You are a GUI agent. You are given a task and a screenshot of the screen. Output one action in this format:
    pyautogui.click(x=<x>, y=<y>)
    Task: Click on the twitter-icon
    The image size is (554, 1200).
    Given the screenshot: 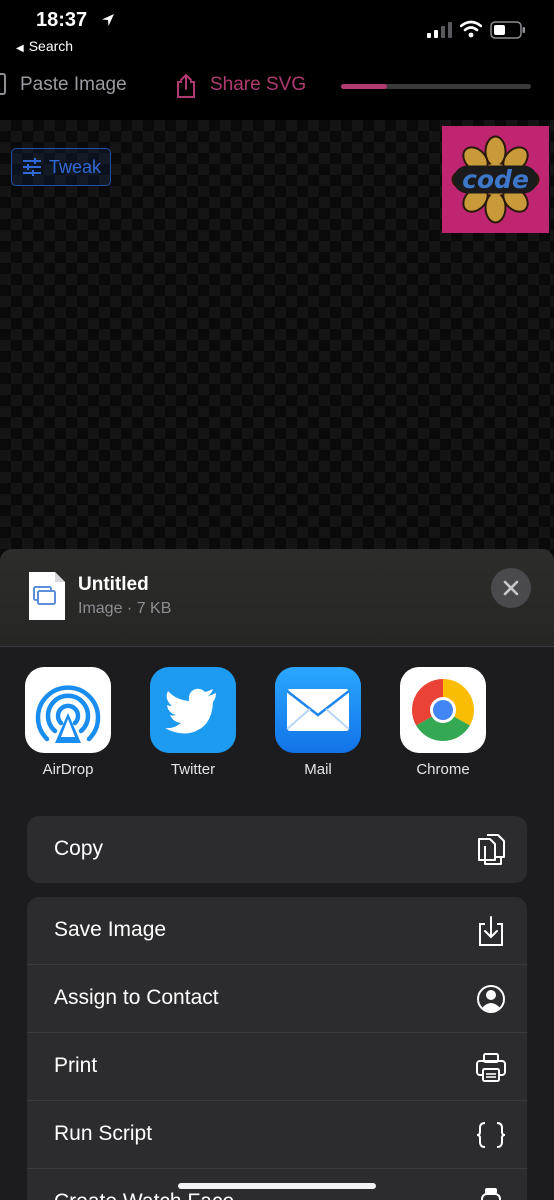 What is the action you would take?
    pyautogui.click(x=193, y=710)
    